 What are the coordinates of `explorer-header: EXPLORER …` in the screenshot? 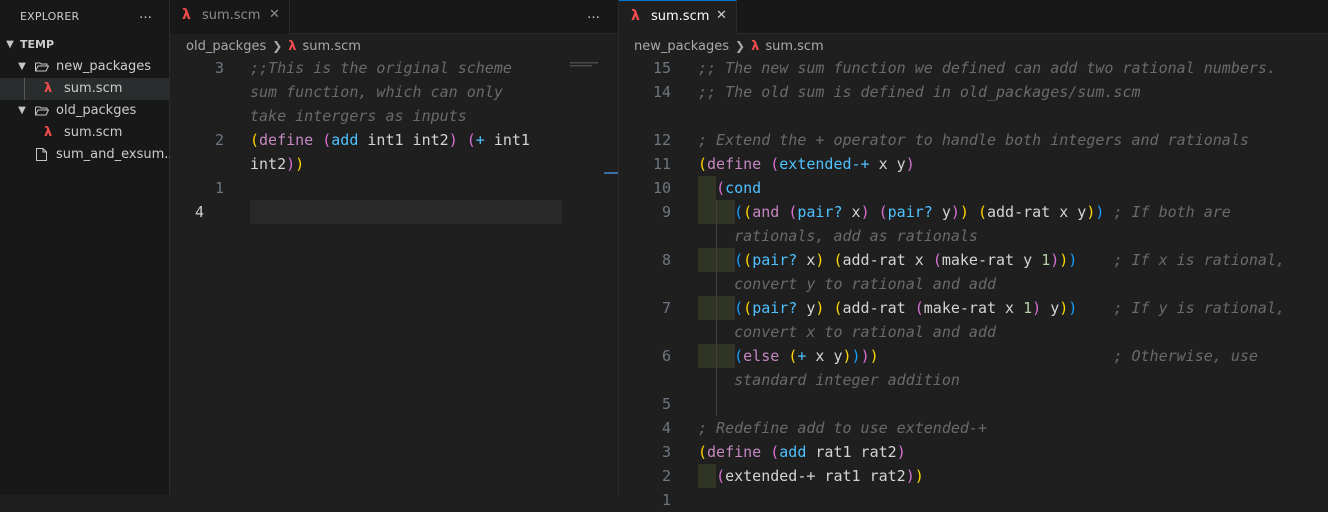 It's located at (85, 17).